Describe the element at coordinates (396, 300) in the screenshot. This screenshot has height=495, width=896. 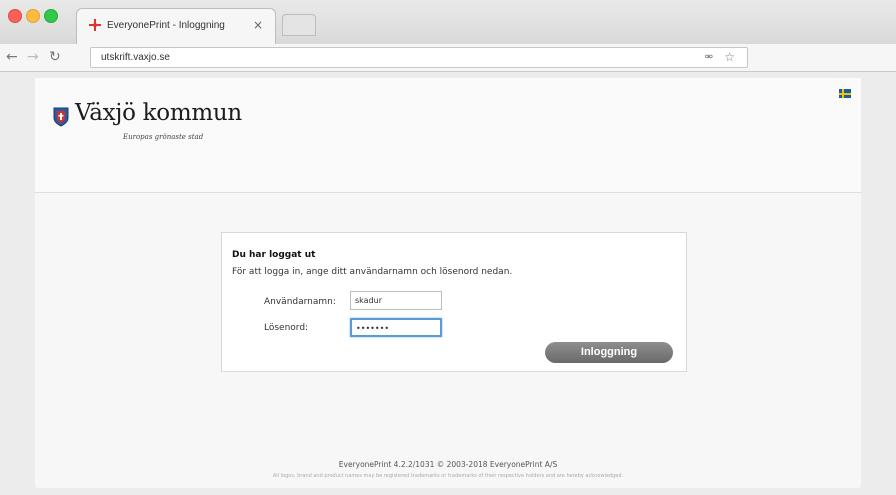
I see `username-input: skadur` at that location.